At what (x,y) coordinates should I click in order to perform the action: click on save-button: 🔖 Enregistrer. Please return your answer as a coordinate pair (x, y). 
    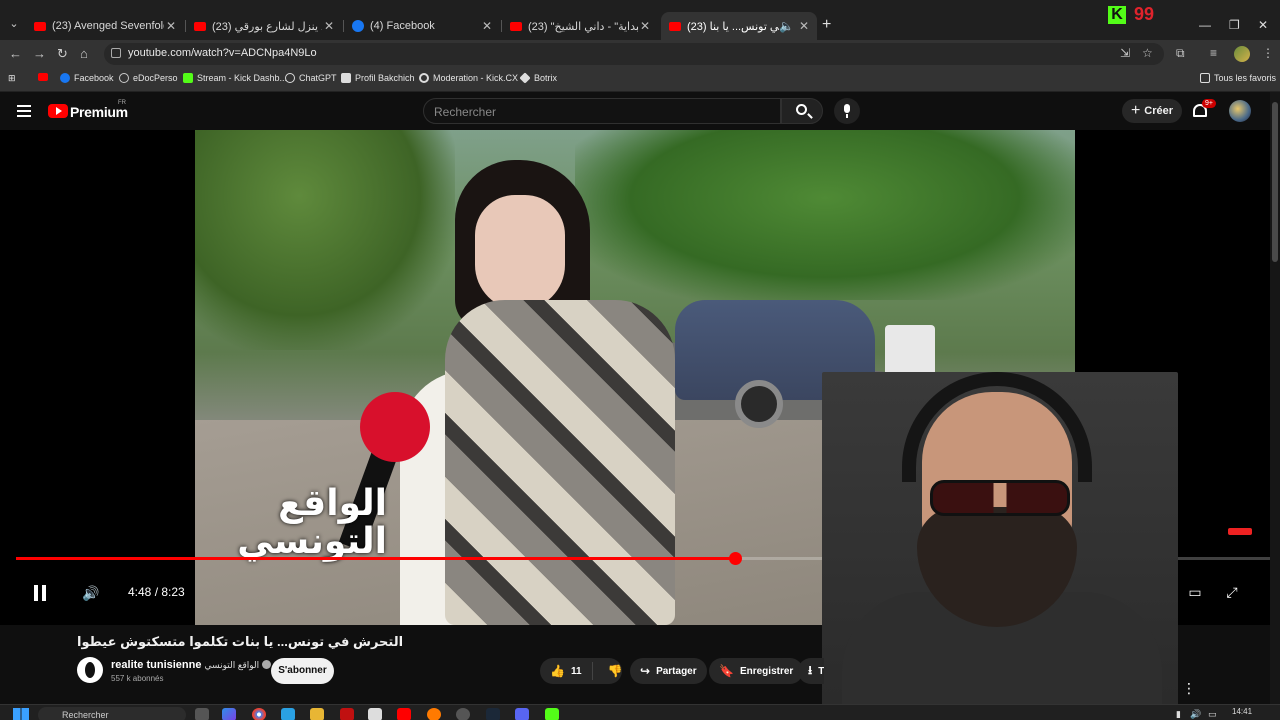
    Looking at the image, I should click on (756, 671).